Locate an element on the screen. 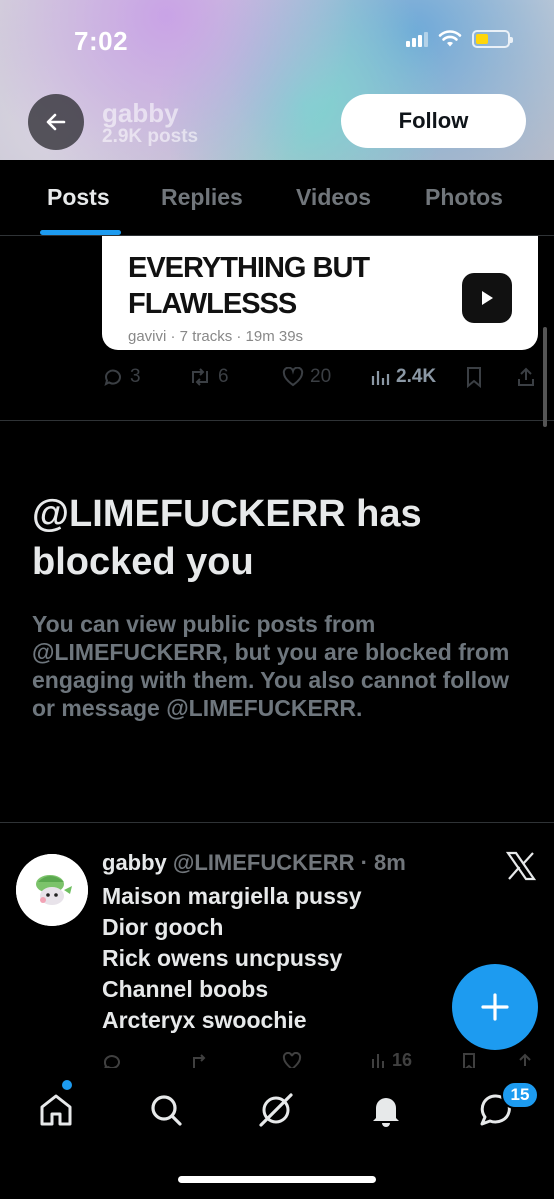 The image size is (554, 1199). card-meta: gavivi · 7 tracks · 19m 39s is located at coordinates (216, 336).